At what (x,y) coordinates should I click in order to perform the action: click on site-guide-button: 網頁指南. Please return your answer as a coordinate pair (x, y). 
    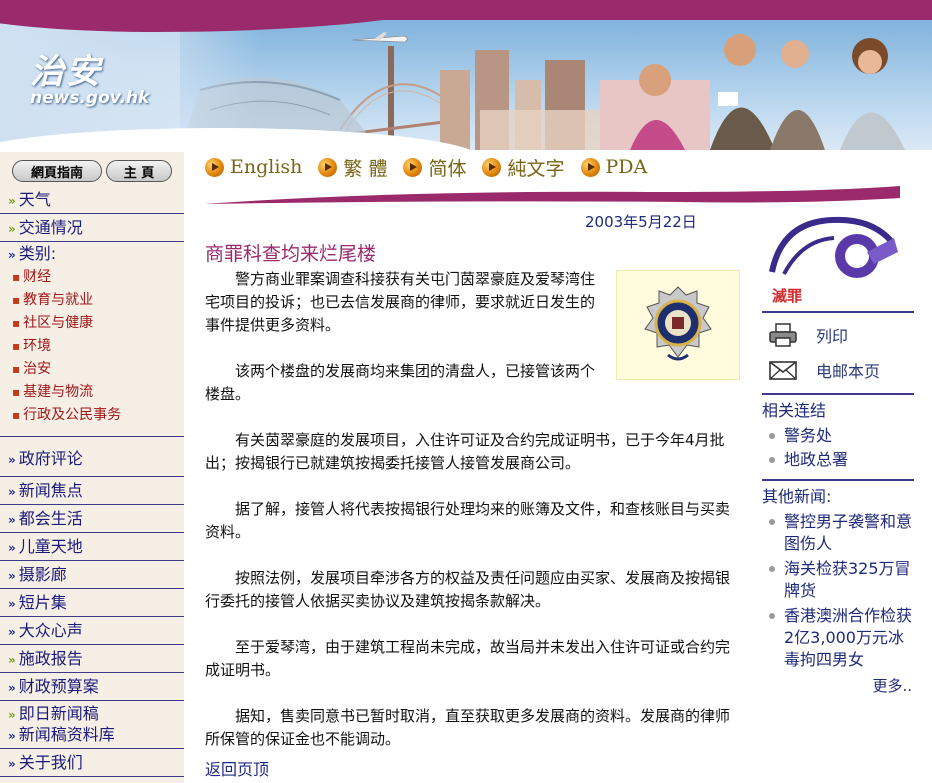
    Looking at the image, I should click on (57, 171).